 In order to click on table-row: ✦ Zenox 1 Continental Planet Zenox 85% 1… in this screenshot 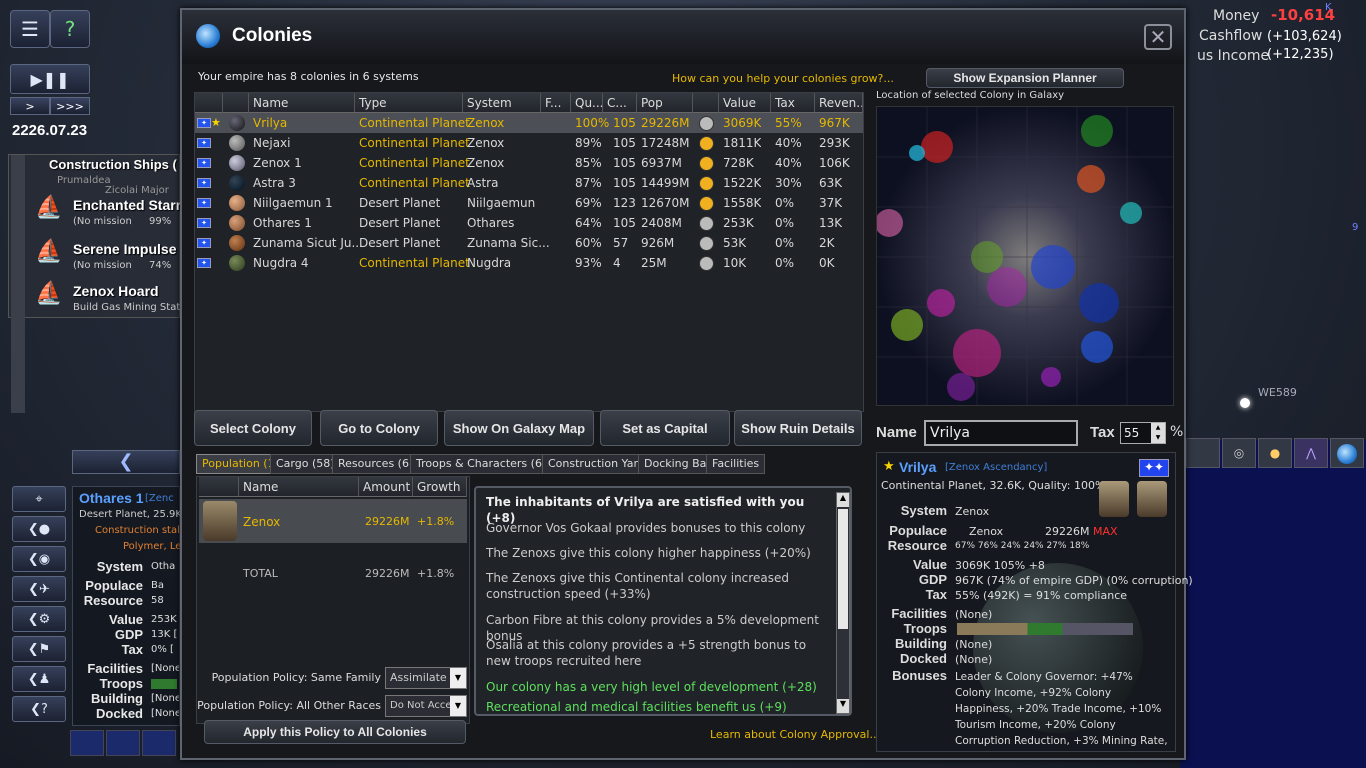, I will do `click(529, 163)`.